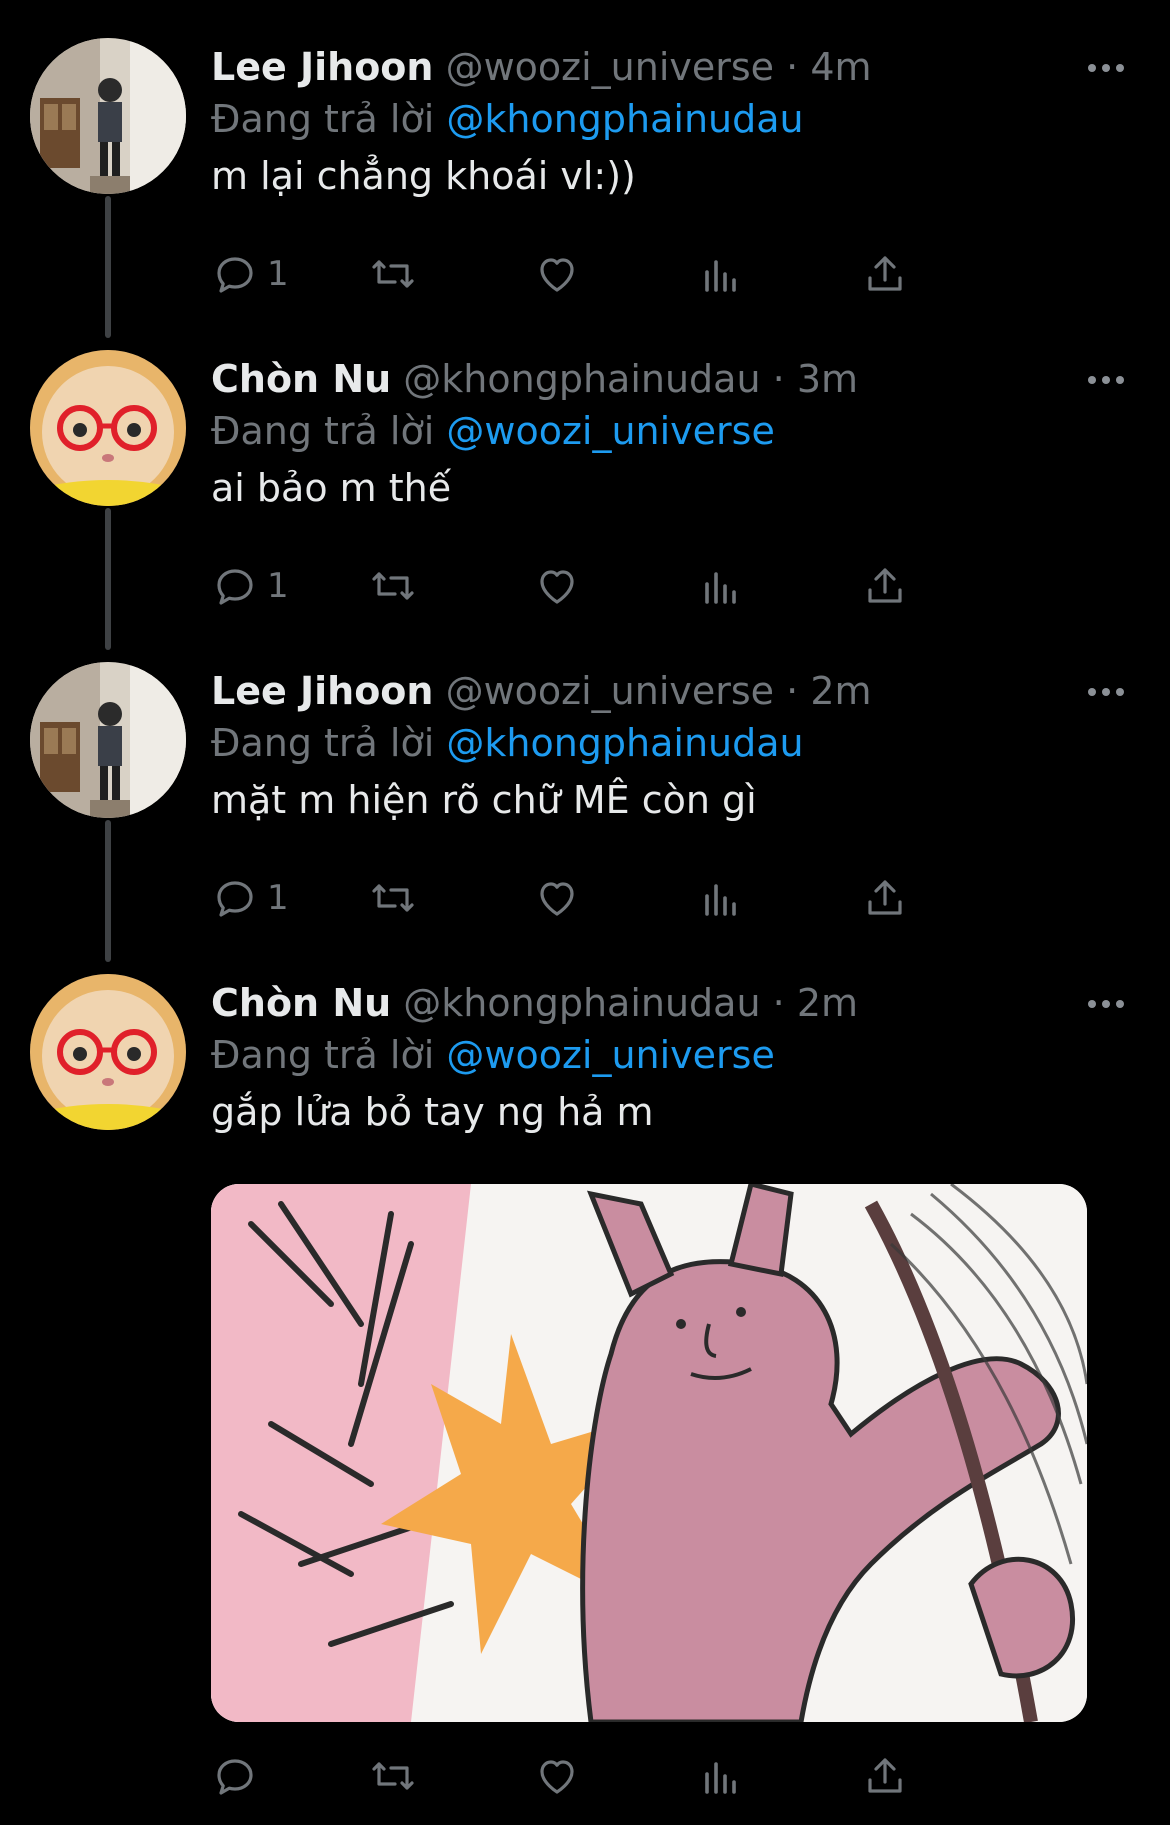  I want to click on tweet-header: Chòn Nu @khongphainudau · 3m, so click(680, 379).